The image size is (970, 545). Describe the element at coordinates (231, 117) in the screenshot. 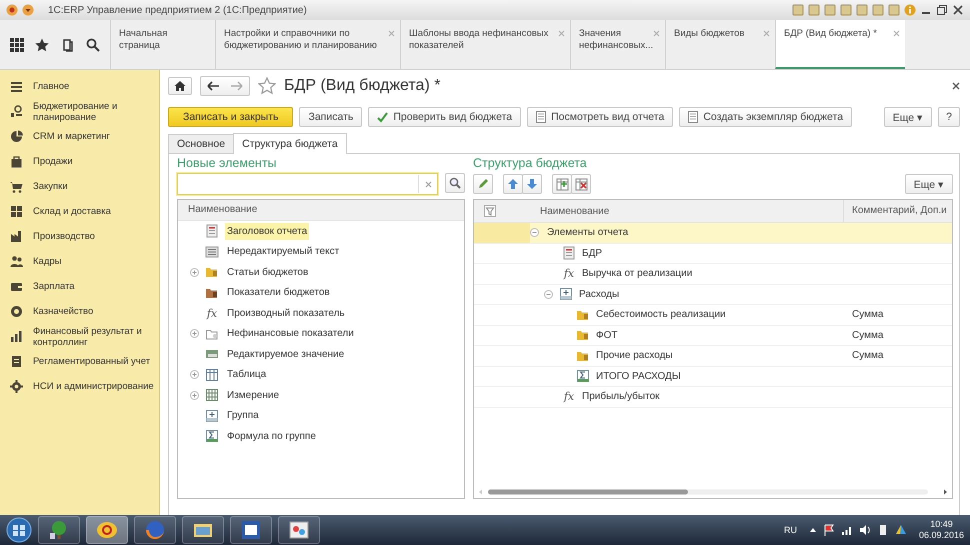

I see `toolbar-button: Записать и закрыть` at that location.